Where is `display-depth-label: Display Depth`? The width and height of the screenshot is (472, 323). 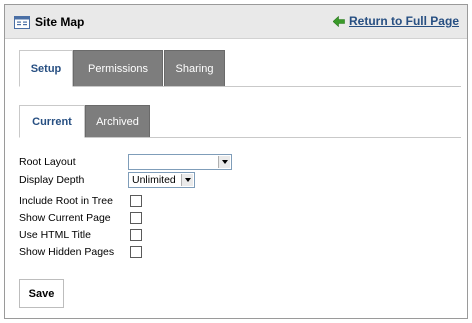 display-depth-label: Display Depth is located at coordinates (52, 180).